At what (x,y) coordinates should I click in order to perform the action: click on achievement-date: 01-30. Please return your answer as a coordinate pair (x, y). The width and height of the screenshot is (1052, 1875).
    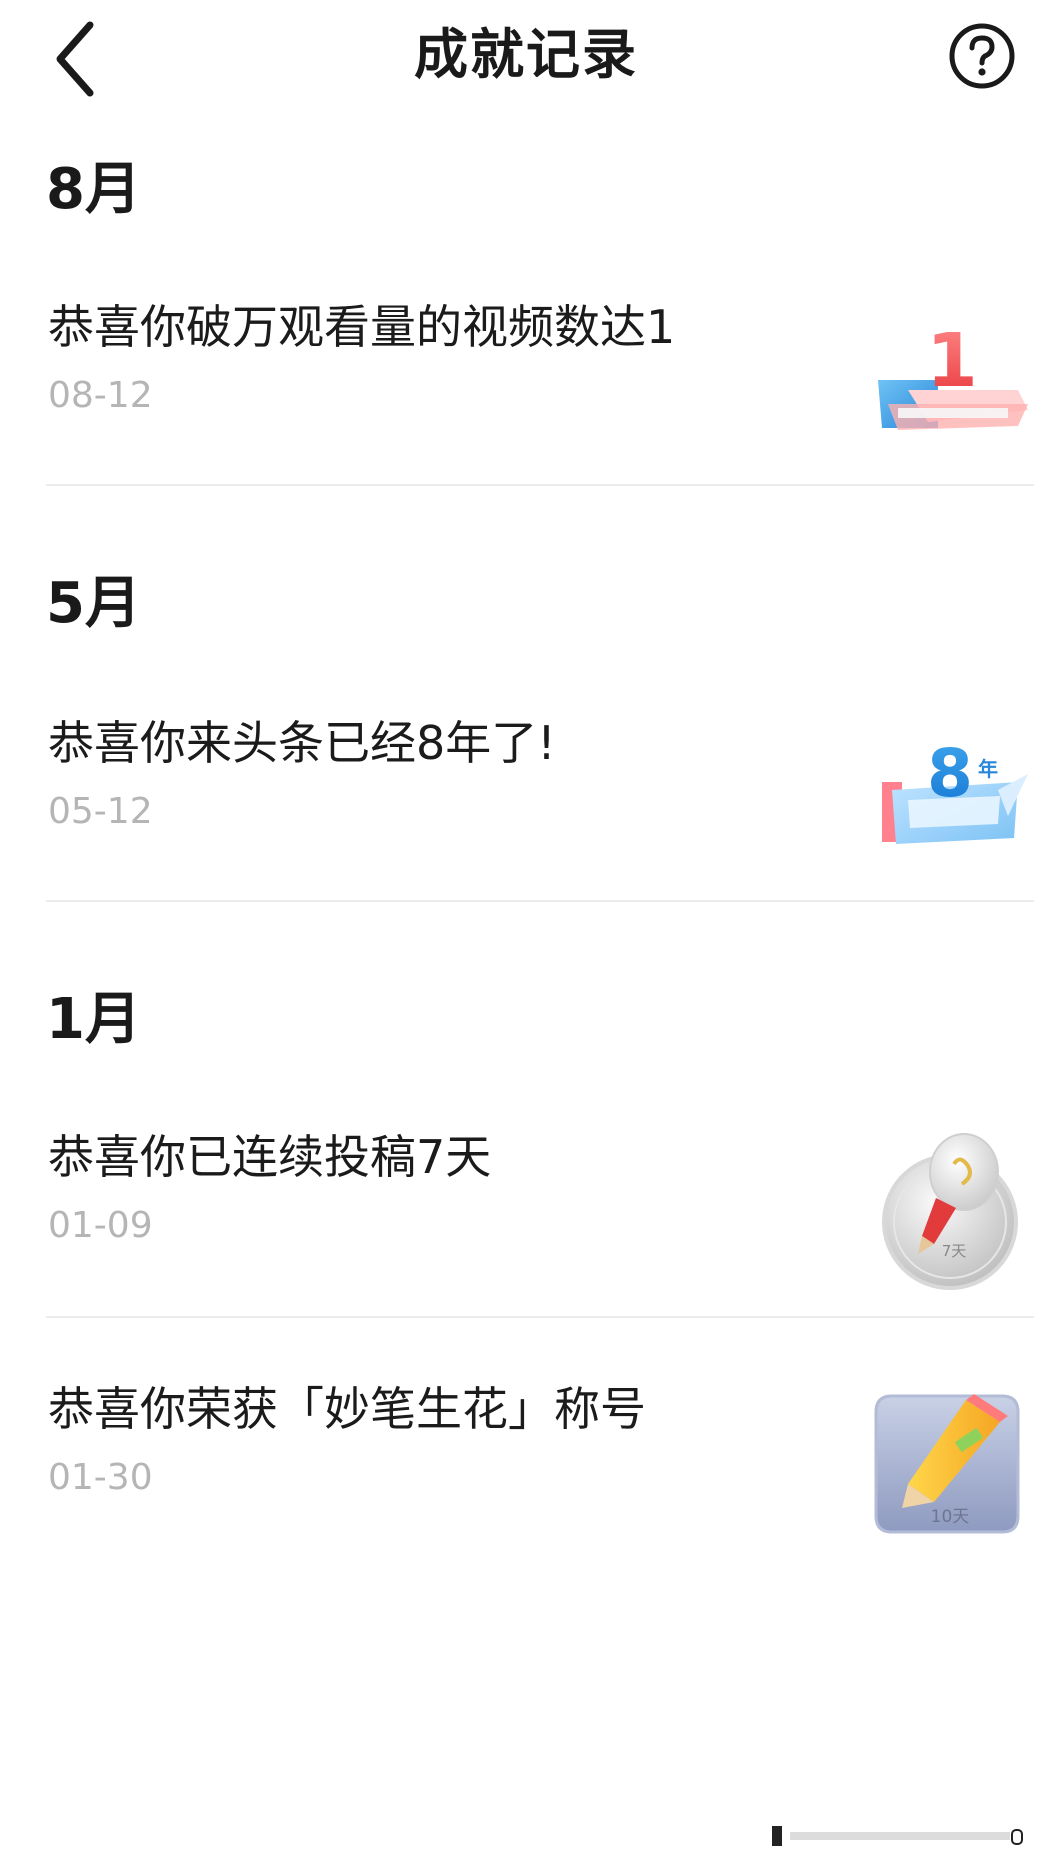
    Looking at the image, I should click on (100, 1477).